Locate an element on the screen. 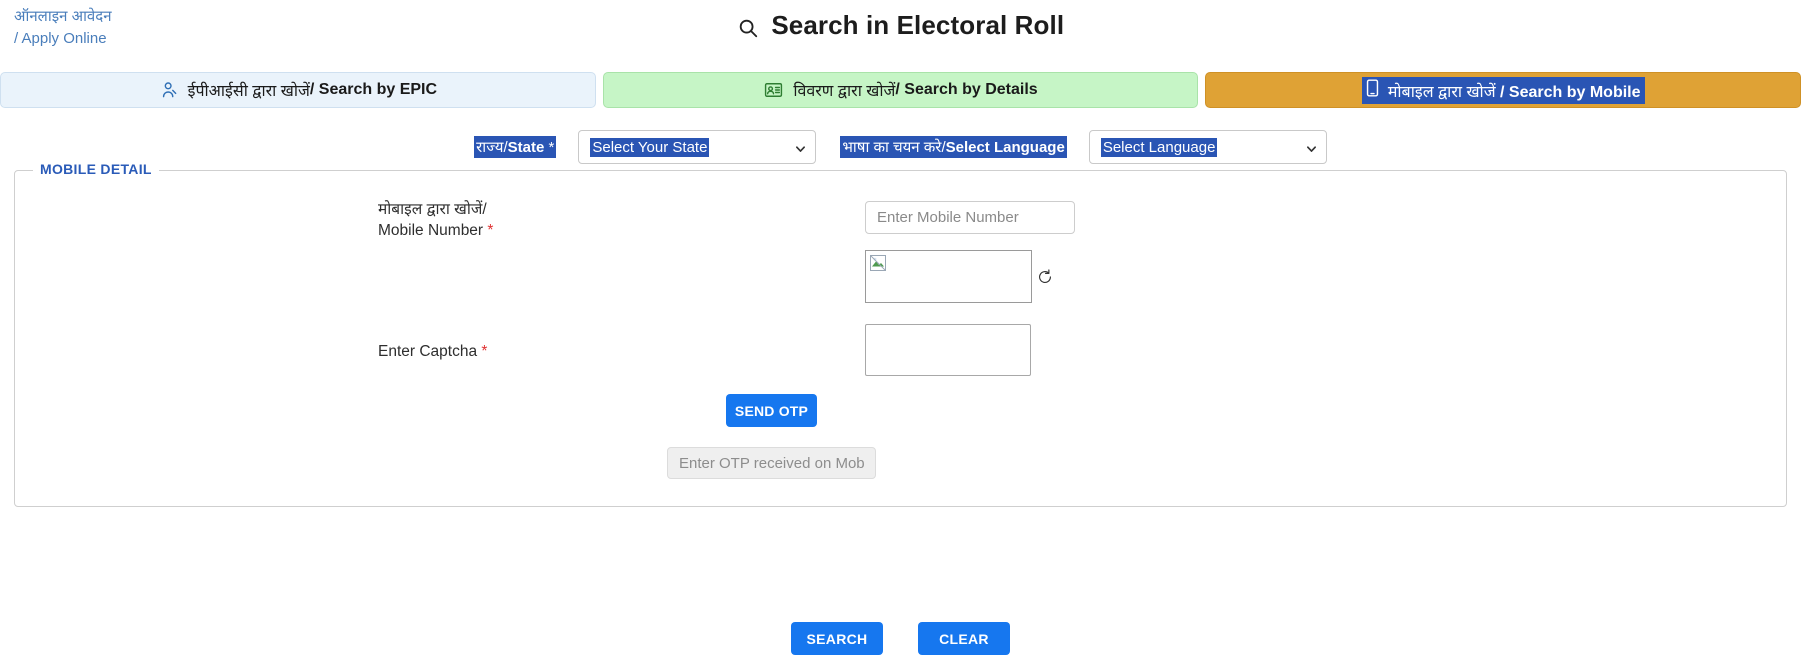 This screenshot has width=1801, height=669. state-label-english: State is located at coordinates (526, 147).